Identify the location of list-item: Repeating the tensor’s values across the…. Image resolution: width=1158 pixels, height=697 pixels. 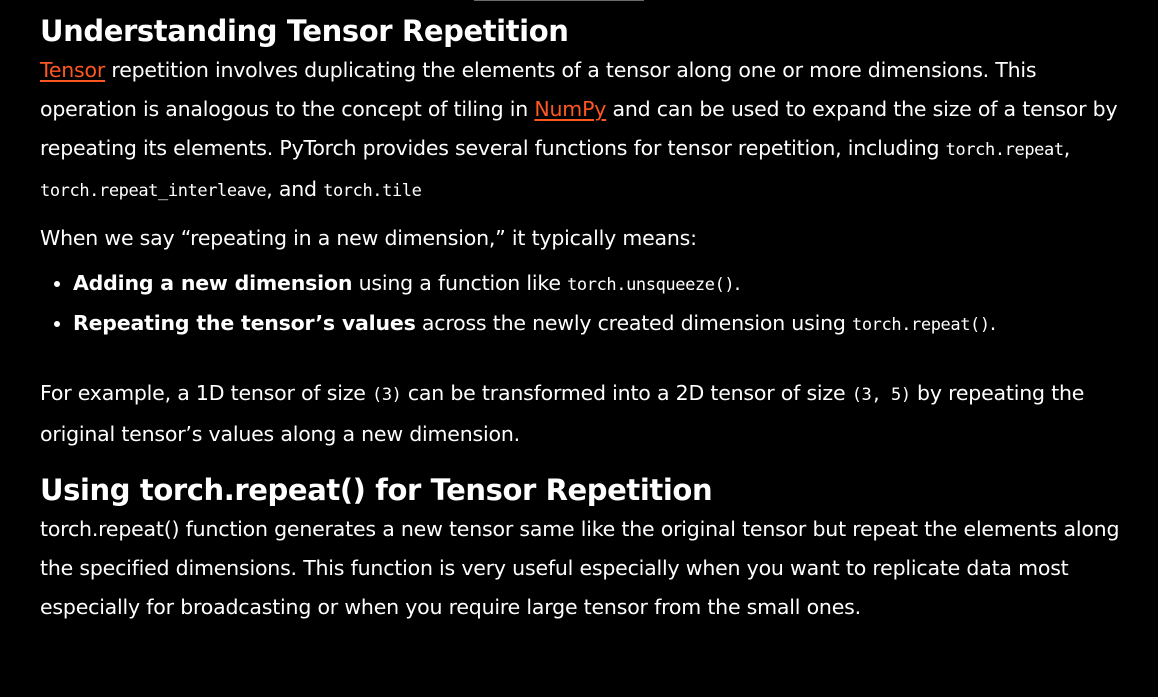
(596, 324).